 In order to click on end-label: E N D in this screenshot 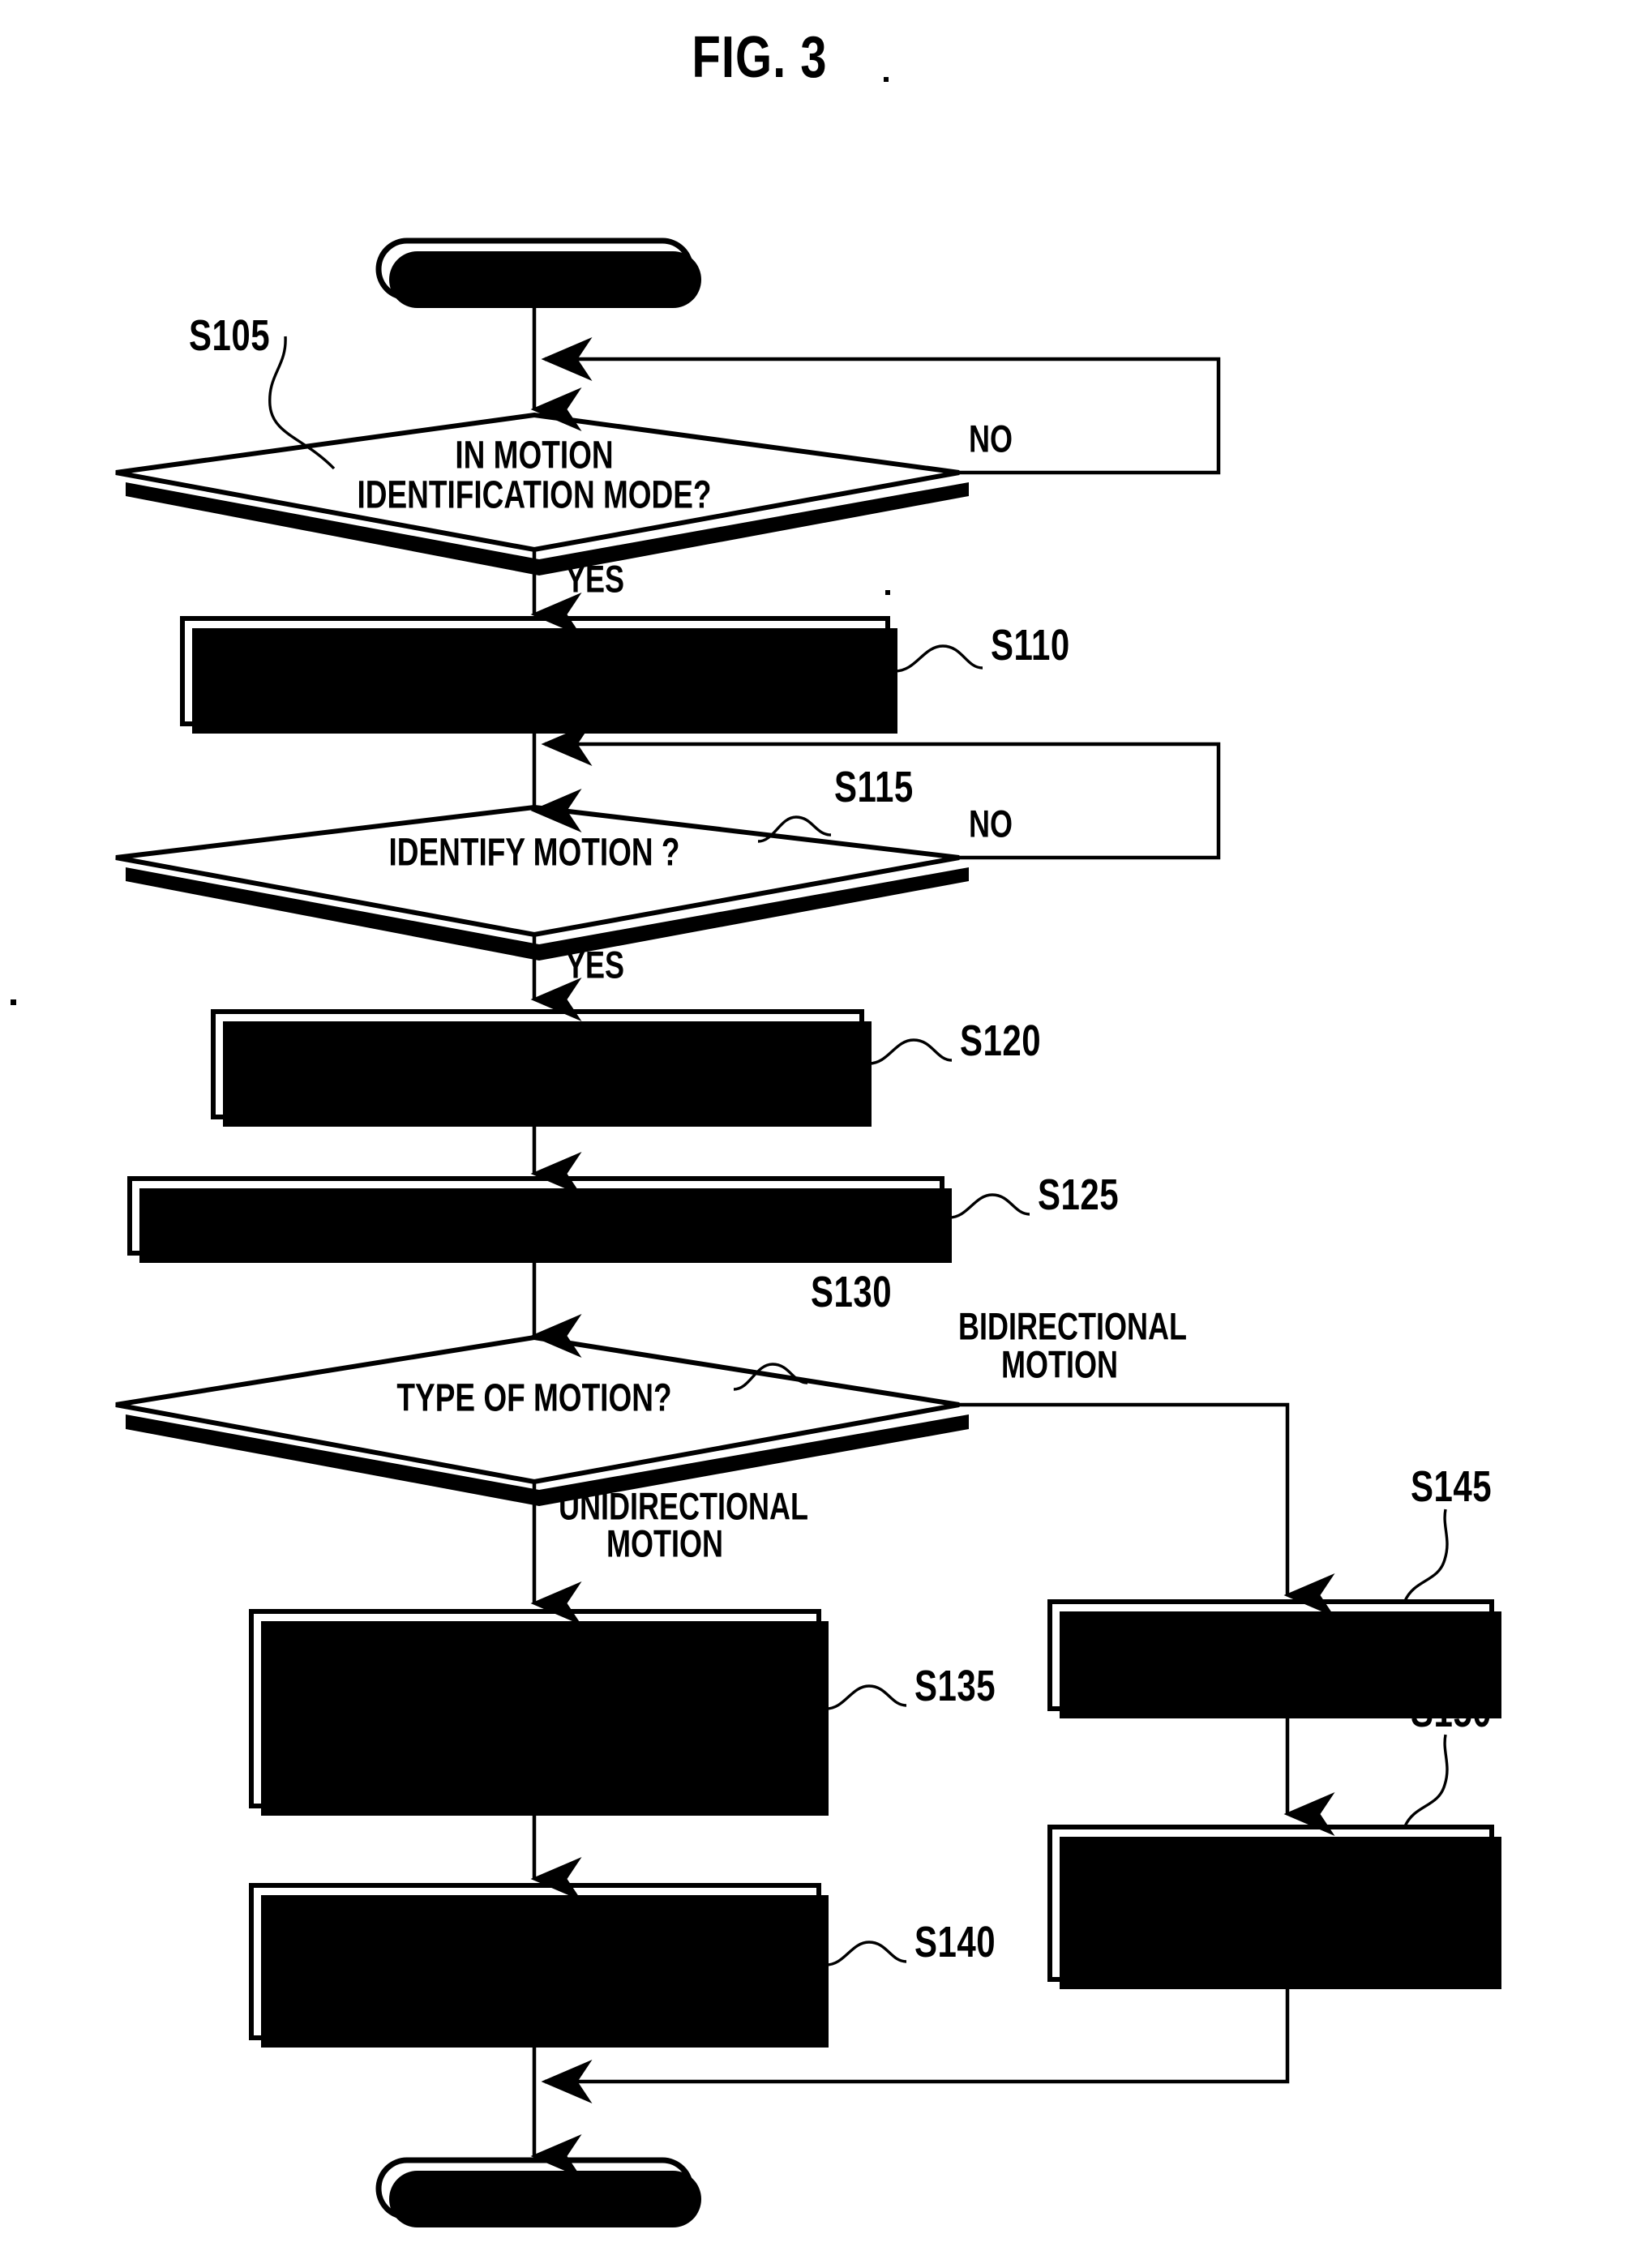, I will do `click(538, 2187)`.